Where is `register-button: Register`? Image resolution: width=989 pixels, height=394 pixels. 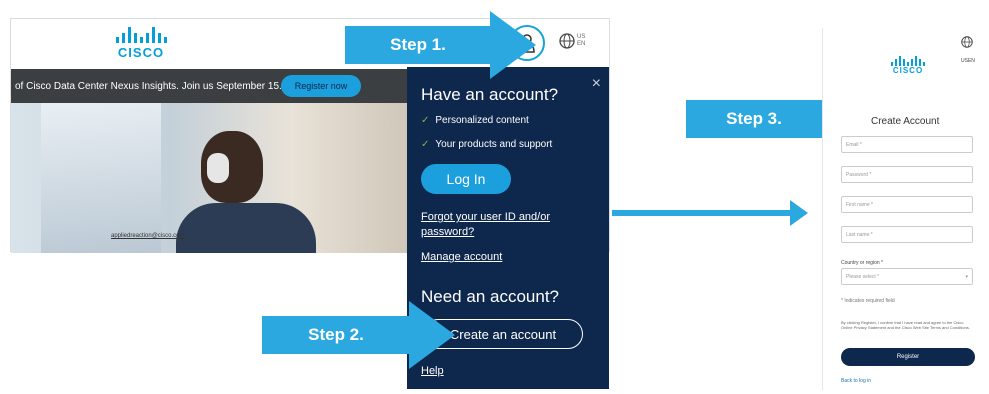 register-button: Register is located at coordinates (908, 357).